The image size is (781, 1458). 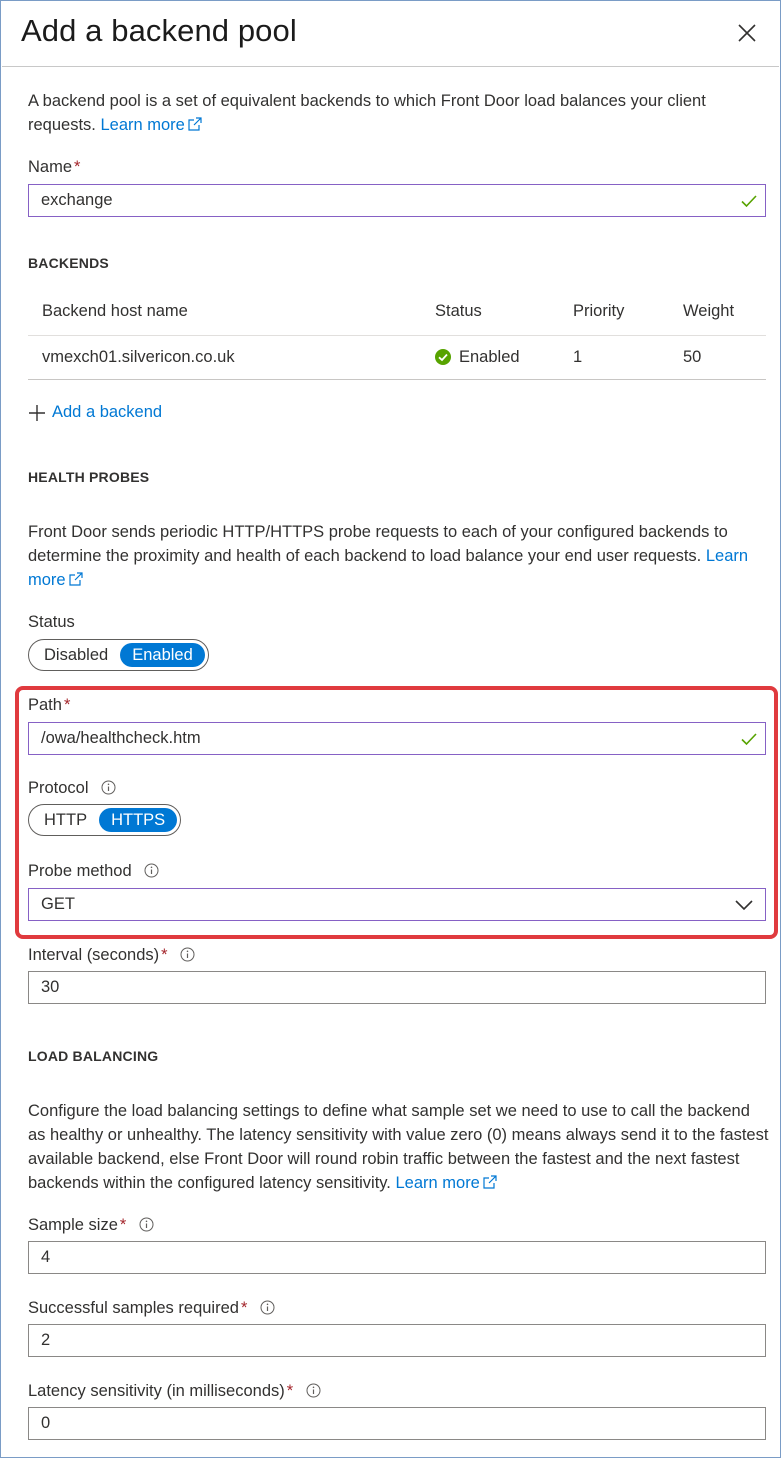 I want to click on load-balancing-section-title: LOAD BALANCING, so click(x=93, y=1056).